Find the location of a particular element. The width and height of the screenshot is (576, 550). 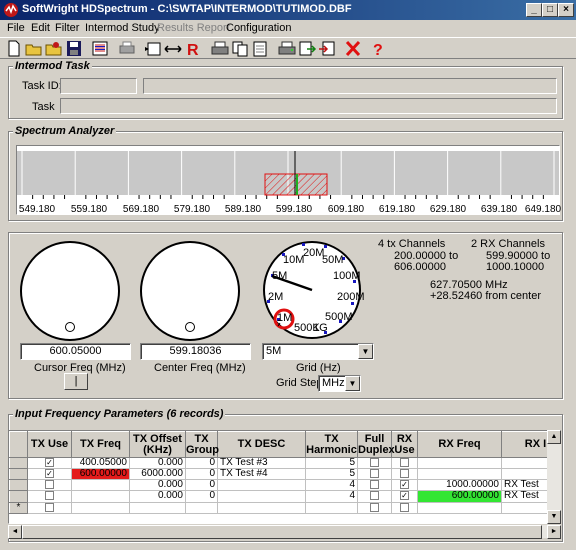

scroll-right-icon: ► is located at coordinates (554, 532).